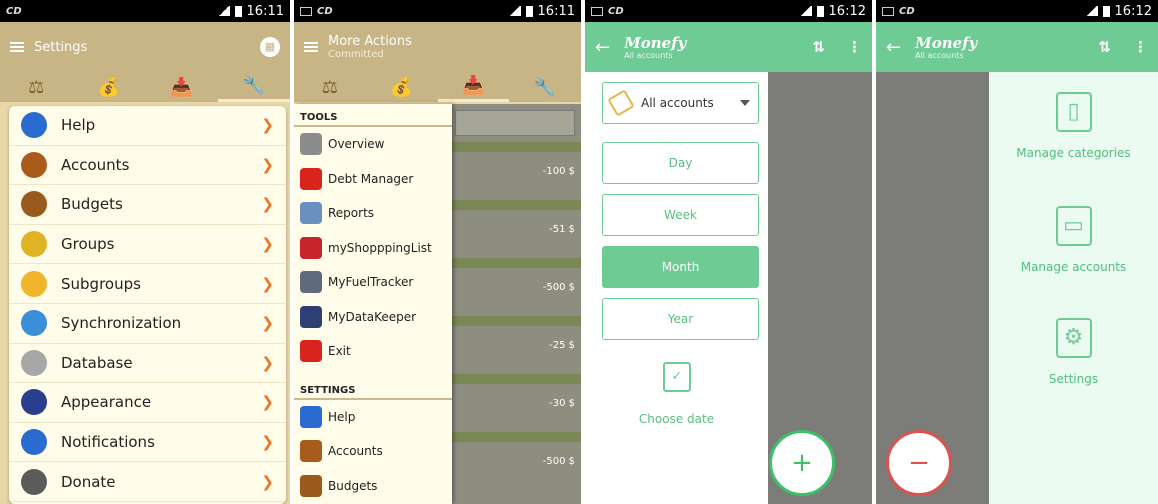 Image resolution: width=1158 pixels, height=504 pixels. I want to click on action-manage-accounts: ▭ Manage accounts, so click(1073, 240).